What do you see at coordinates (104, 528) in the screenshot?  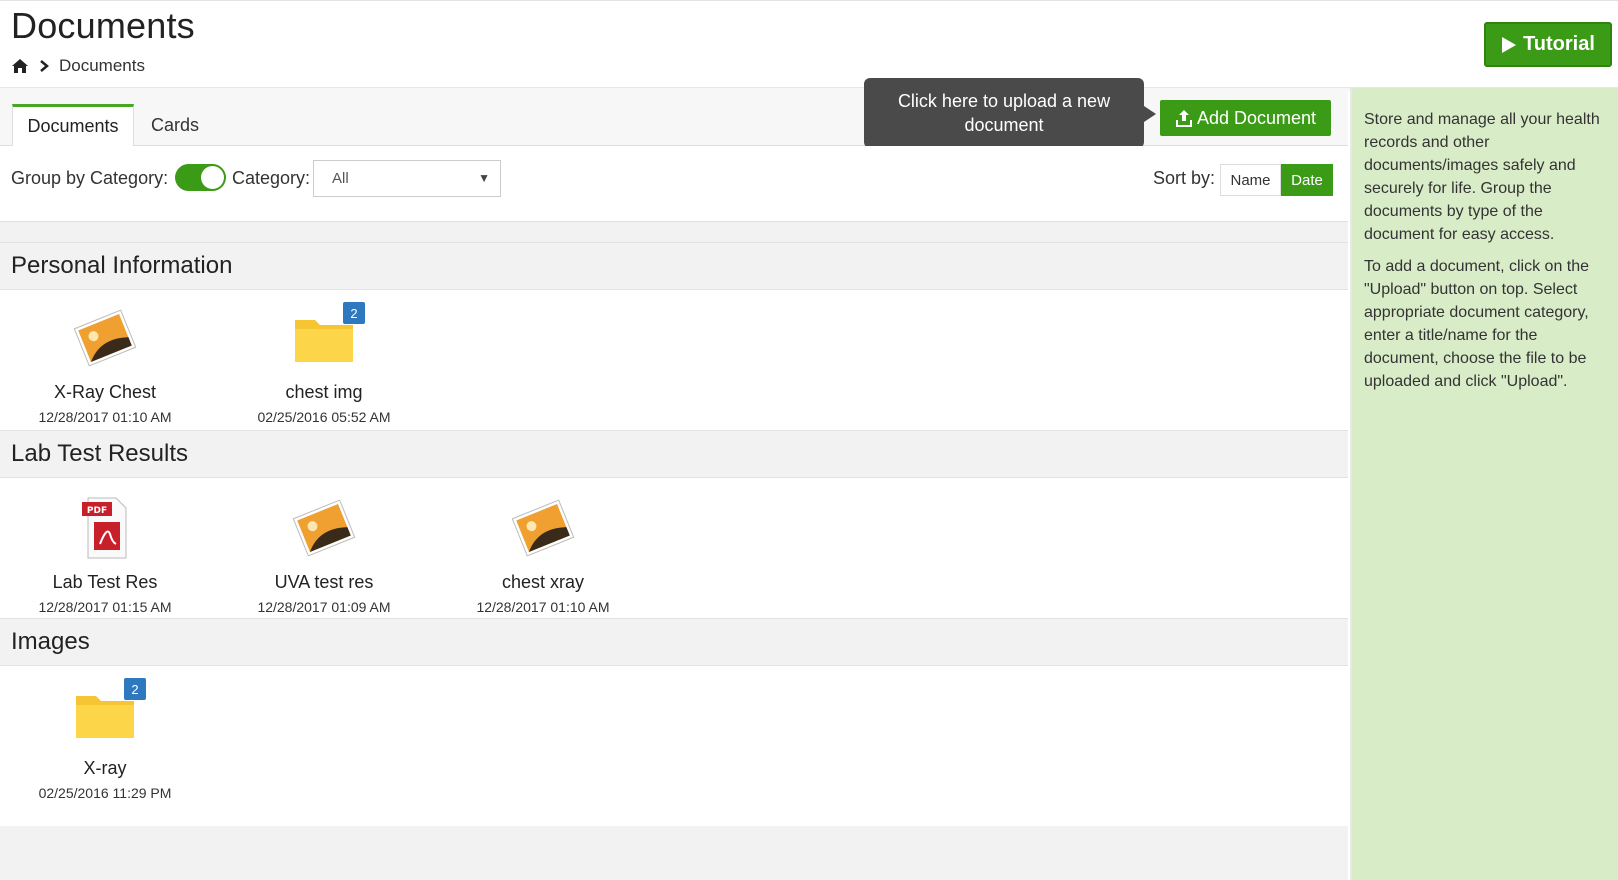 I see `pdf-file-icon: PDF` at bounding box center [104, 528].